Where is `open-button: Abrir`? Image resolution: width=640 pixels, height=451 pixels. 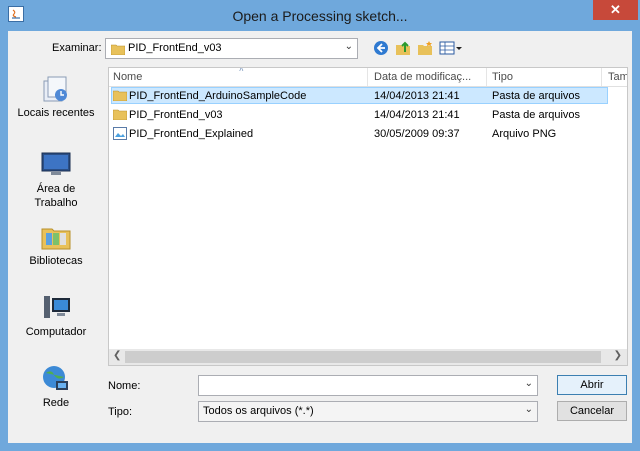 open-button: Abrir is located at coordinates (592, 385).